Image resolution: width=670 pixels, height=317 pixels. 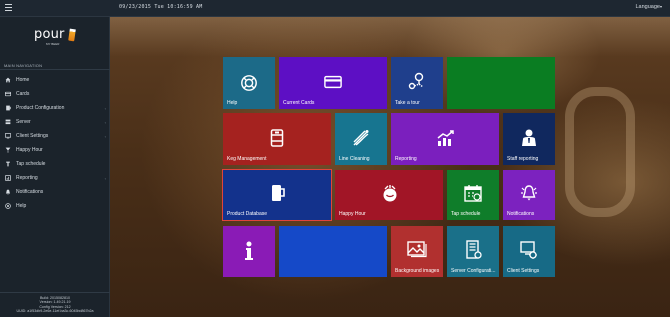 I want to click on tile-help: Help, so click(x=249, y=83).